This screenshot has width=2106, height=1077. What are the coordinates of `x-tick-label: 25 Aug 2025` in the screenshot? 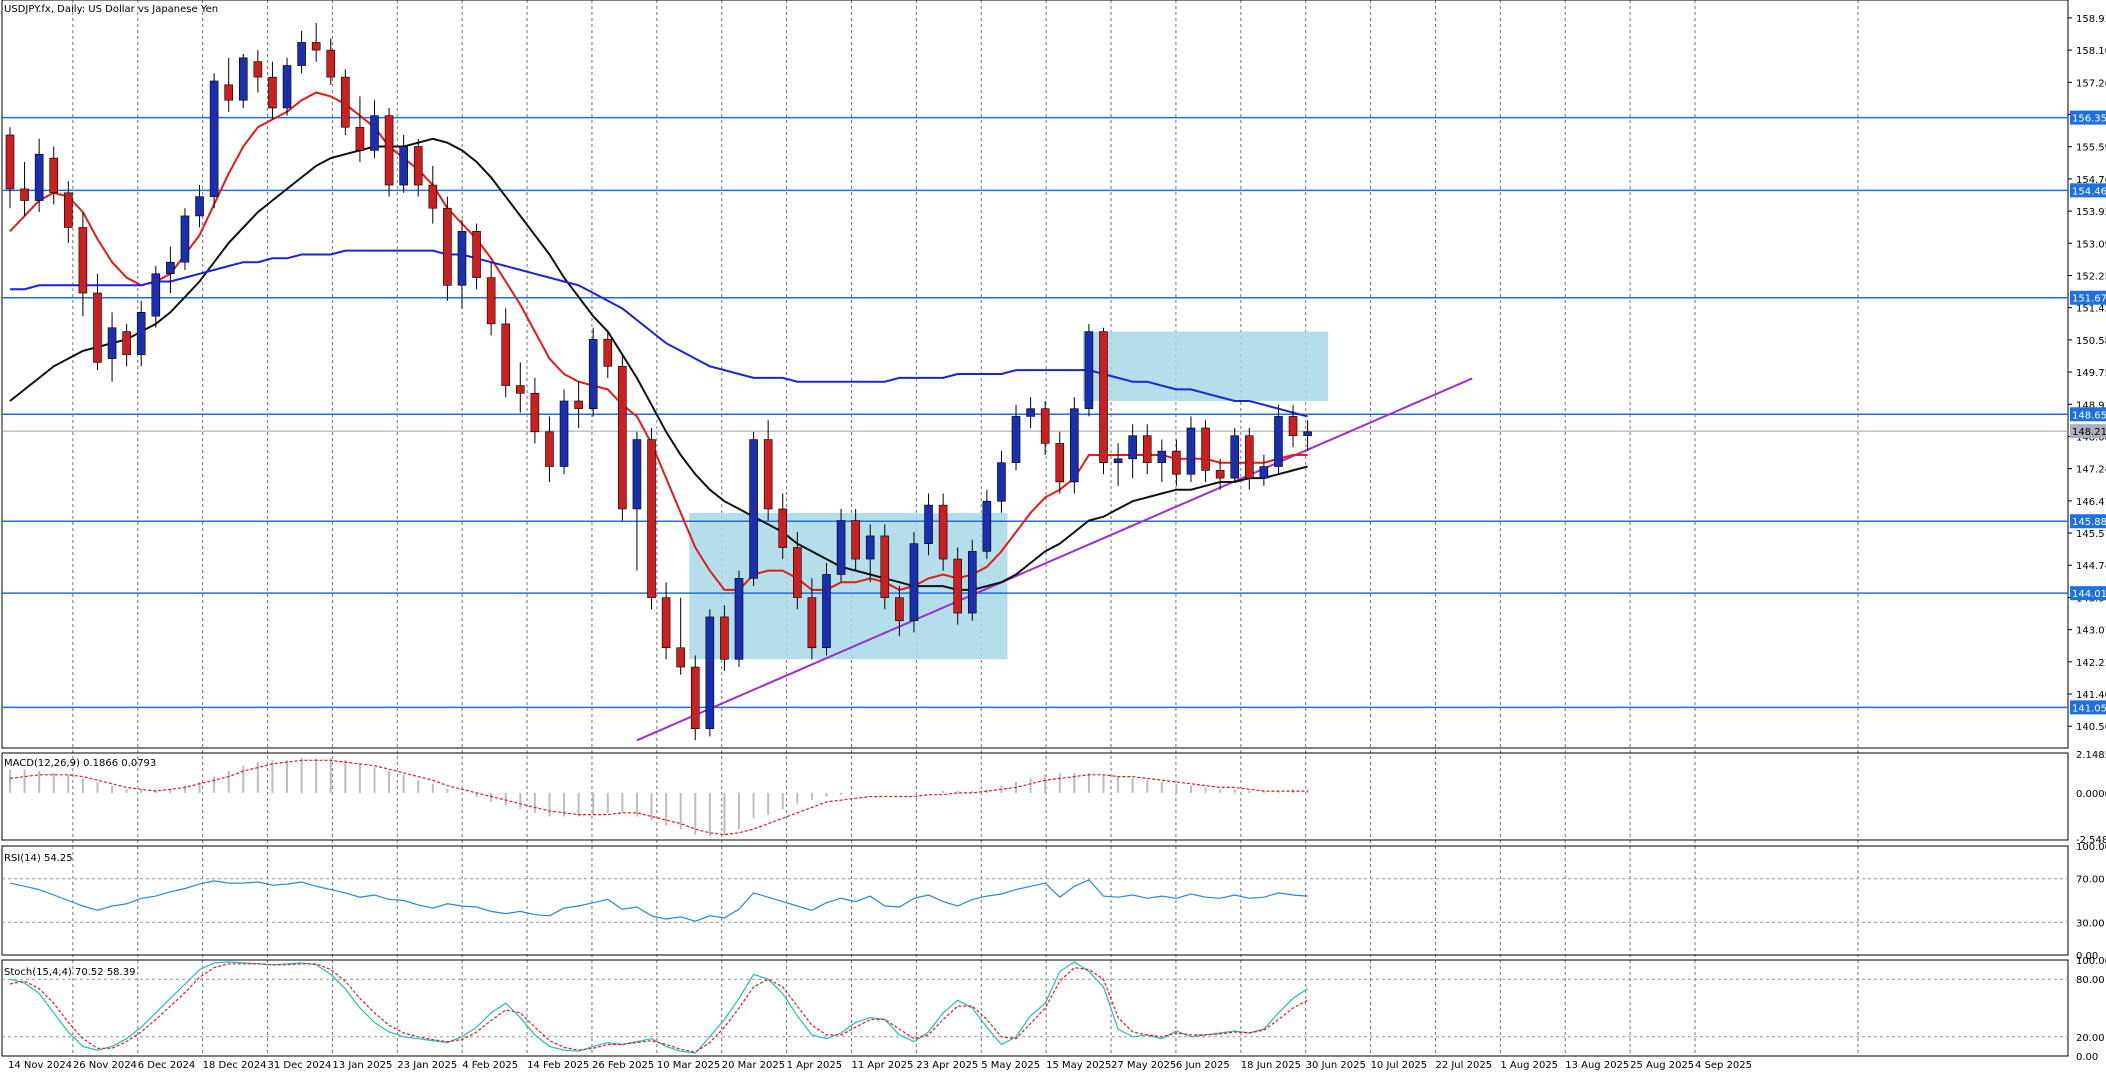 It's located at (1662, 1065).